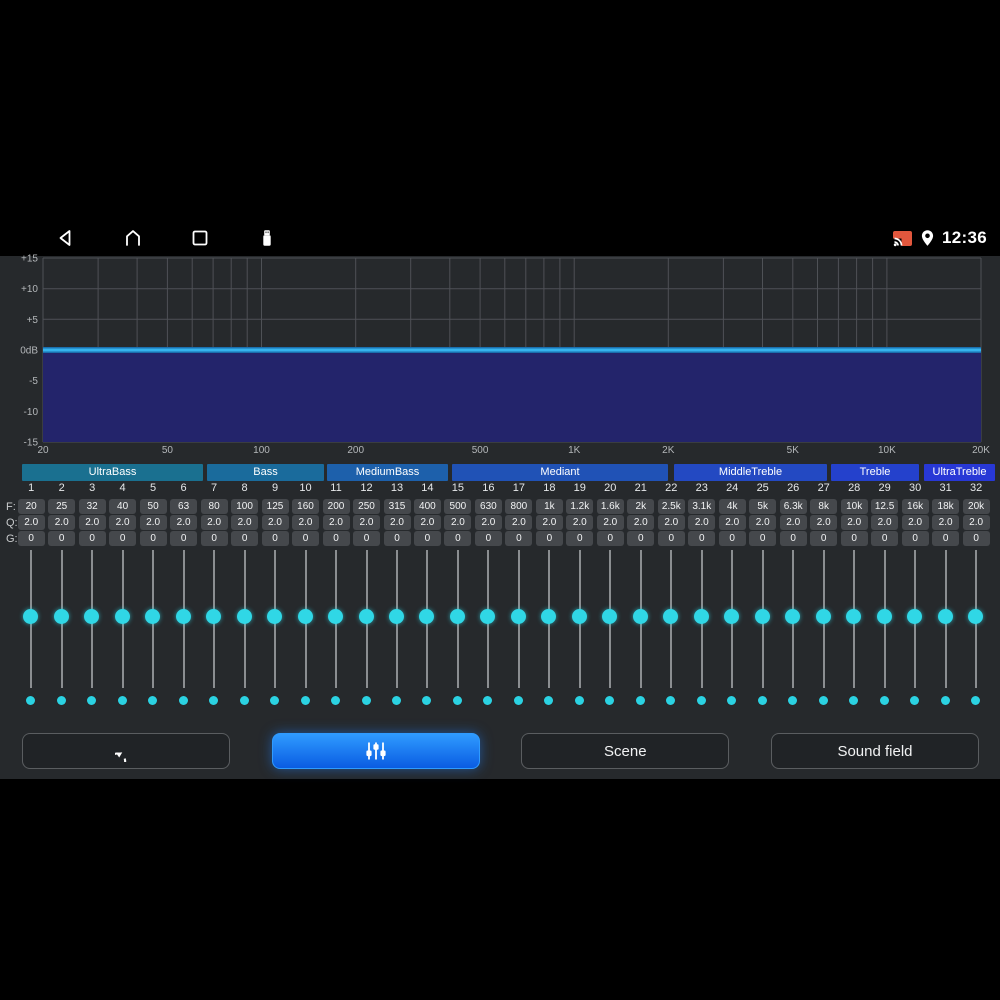 The image size is (1000, 1000). I want to click on band-frequency-value: 20, so click(31, 506).